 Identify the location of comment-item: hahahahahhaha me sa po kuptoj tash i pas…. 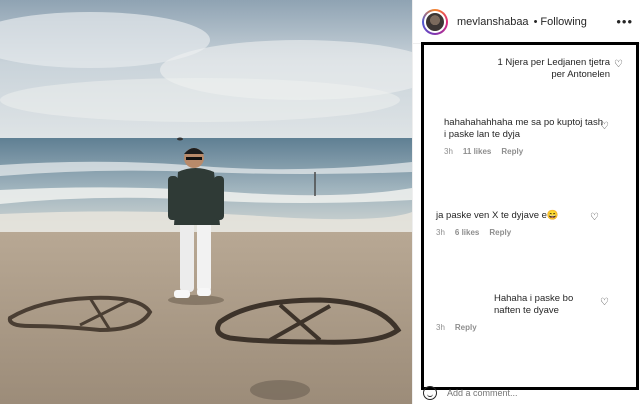
(530, 136).